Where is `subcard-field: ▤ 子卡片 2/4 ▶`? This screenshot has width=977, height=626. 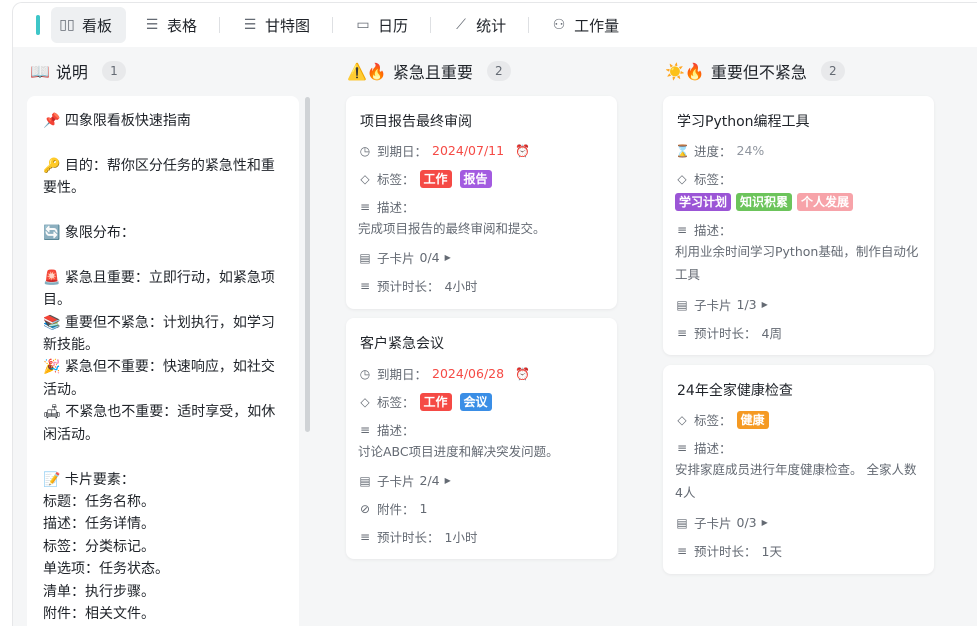 subcard-field: ▤ 子卡片 2/4 ▶ is located at coordinates (404, 480).